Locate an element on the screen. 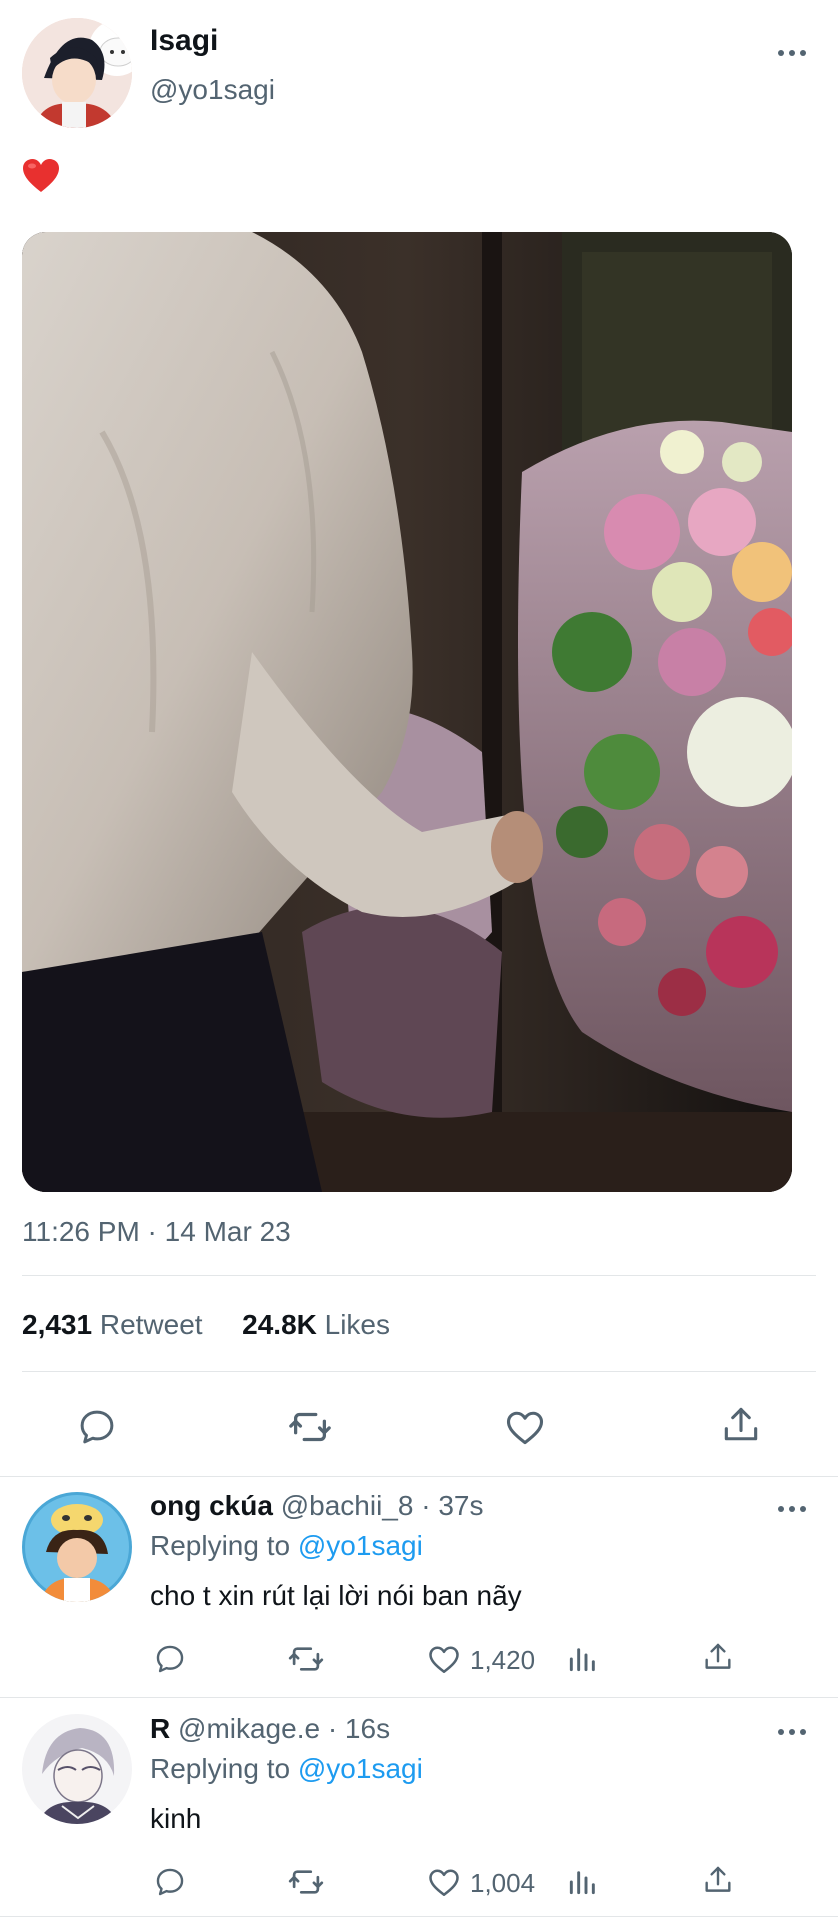 The height and width of the screenshot is (1920, 838). retweets-count: 2,431 is located at coordinates (57, 1324).